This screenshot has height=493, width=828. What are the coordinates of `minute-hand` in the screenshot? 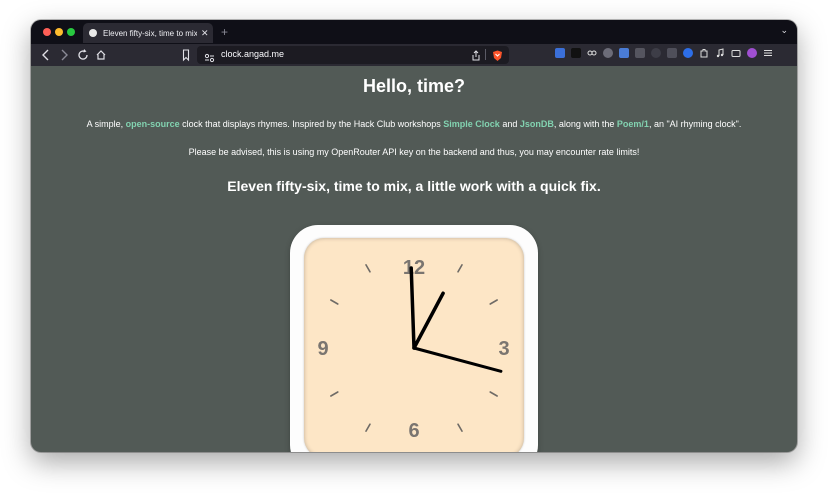 It's located at (412, 308).